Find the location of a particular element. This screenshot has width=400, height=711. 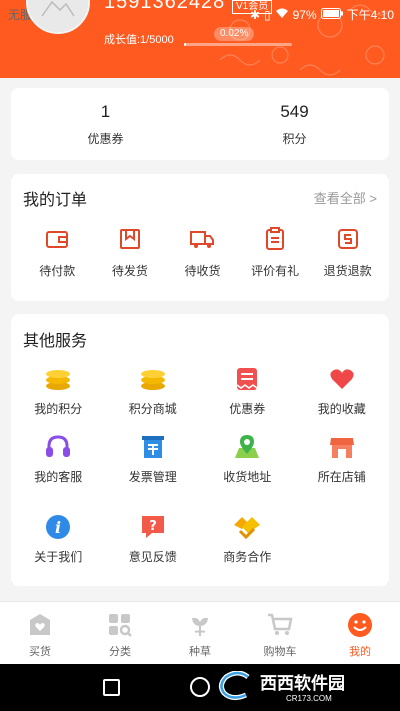

service-points-mall: 积分商城 is located at coordinates (153, 398).